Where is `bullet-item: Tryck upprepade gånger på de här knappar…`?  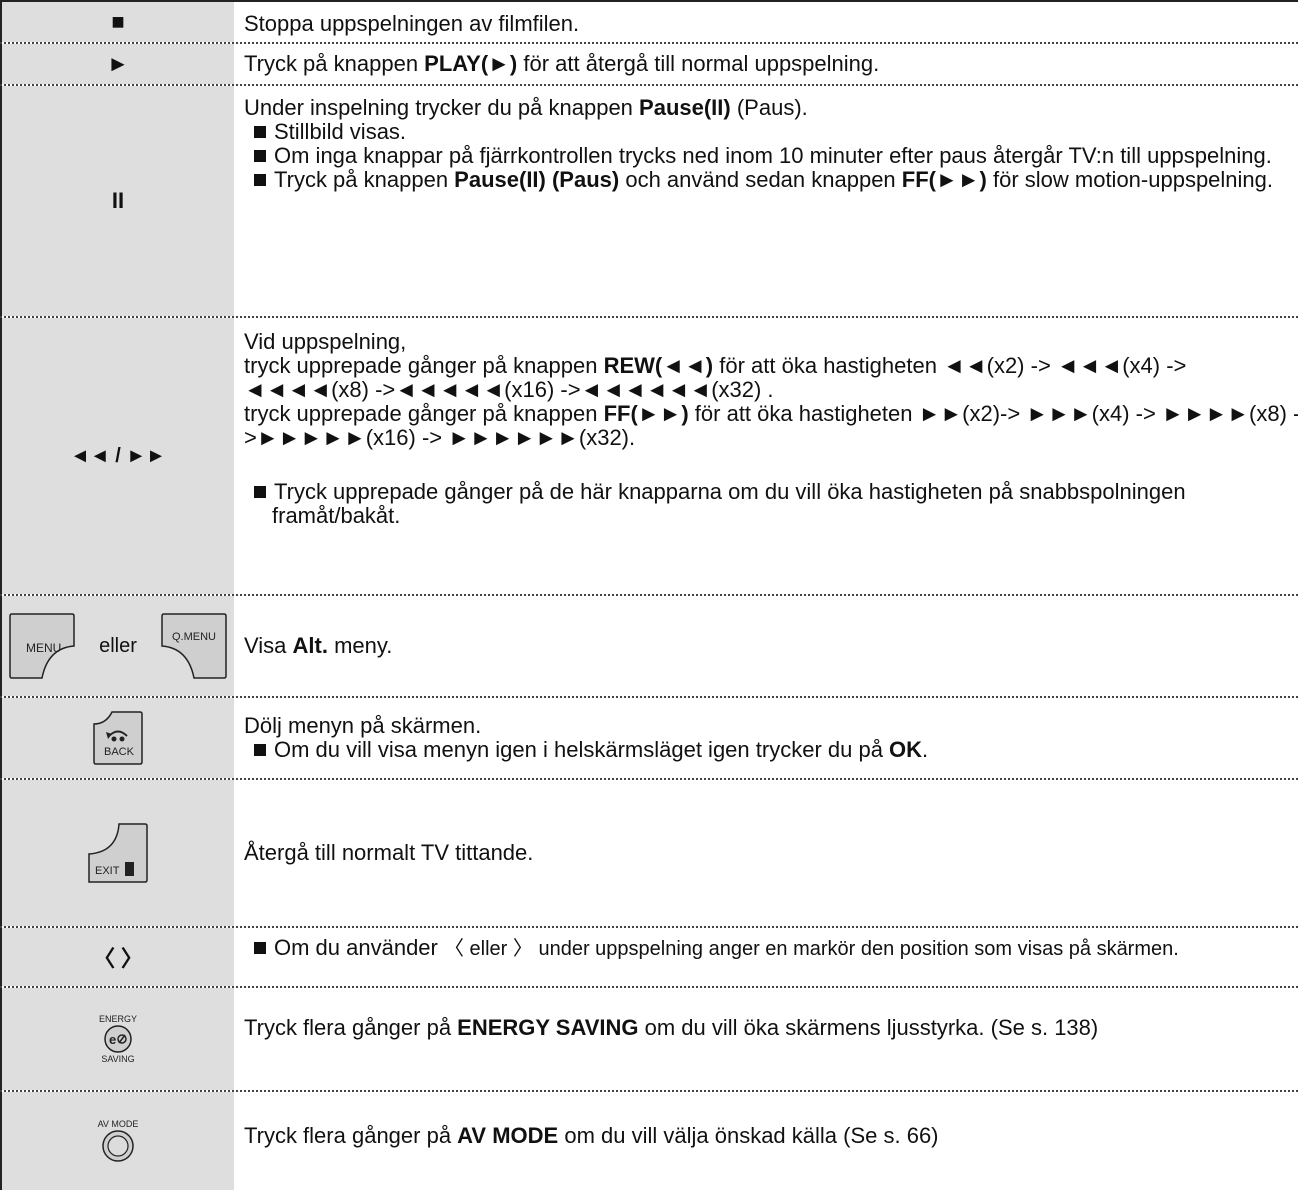
bullet-item: Tryck upprepade gånger på de här knappar… is located at coordinates (771, 504).